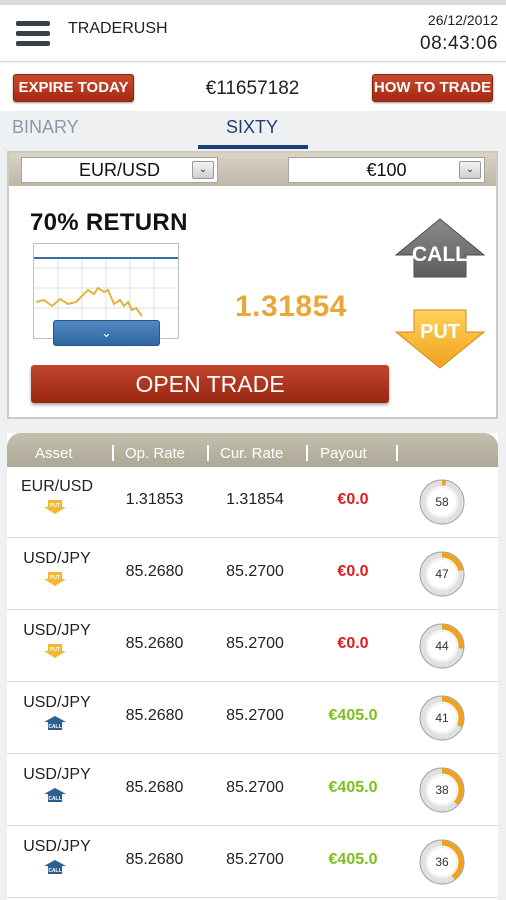  I want to click on table-header: Asset Op. Rate Cur. Rate Payout, so click(252, 450).